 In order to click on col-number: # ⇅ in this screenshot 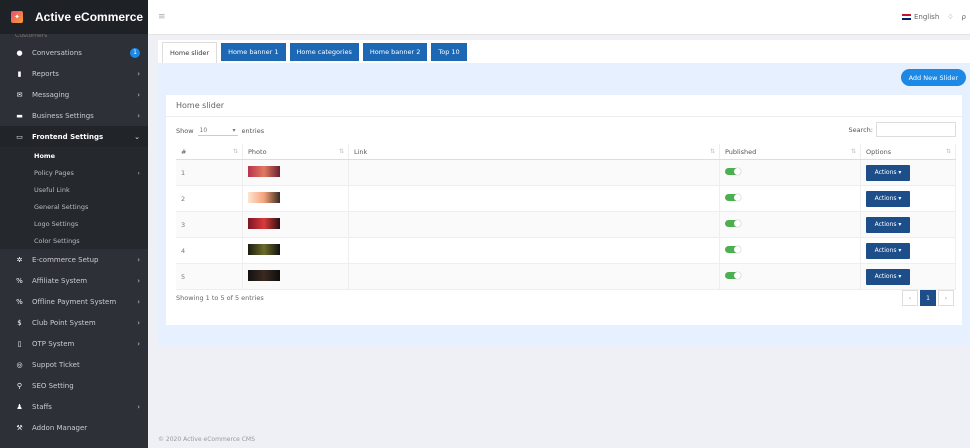, I will do `click(209, 152)`.